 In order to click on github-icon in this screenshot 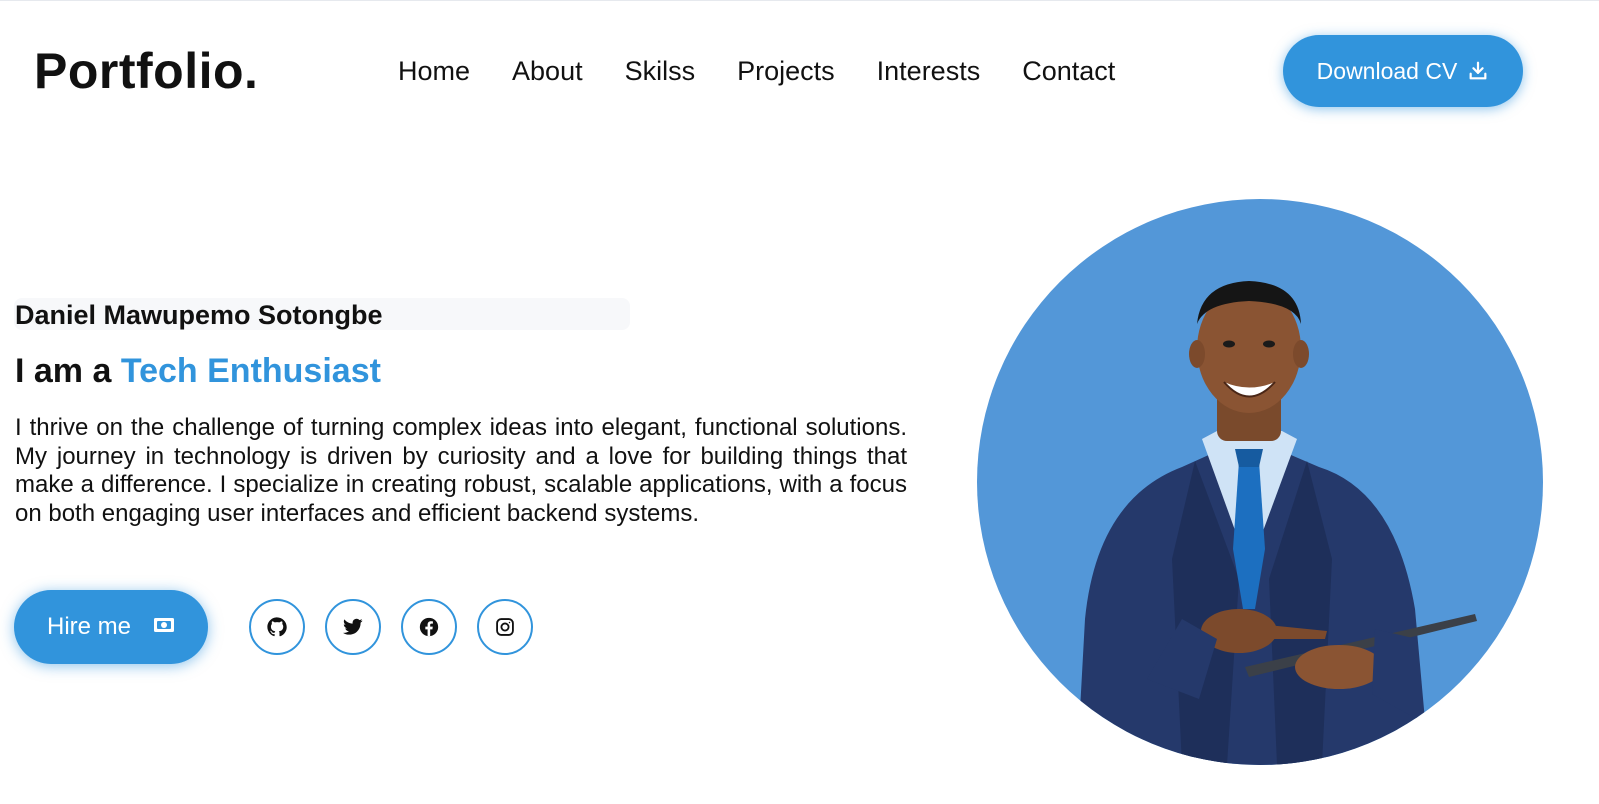, I will do `click(277, 627)`.